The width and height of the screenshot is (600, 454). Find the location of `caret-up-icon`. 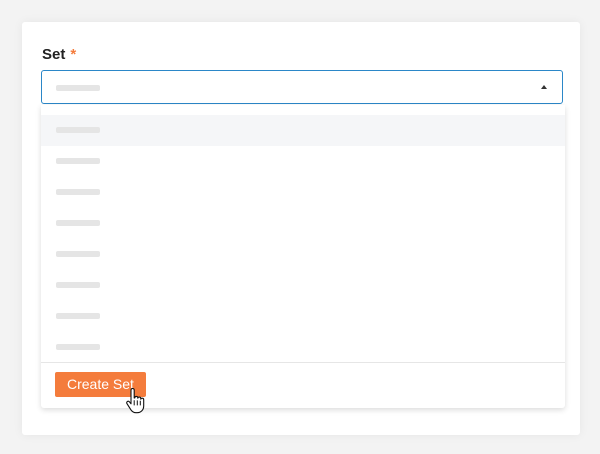

caret-up-icon is located at coordinates (544, 87).